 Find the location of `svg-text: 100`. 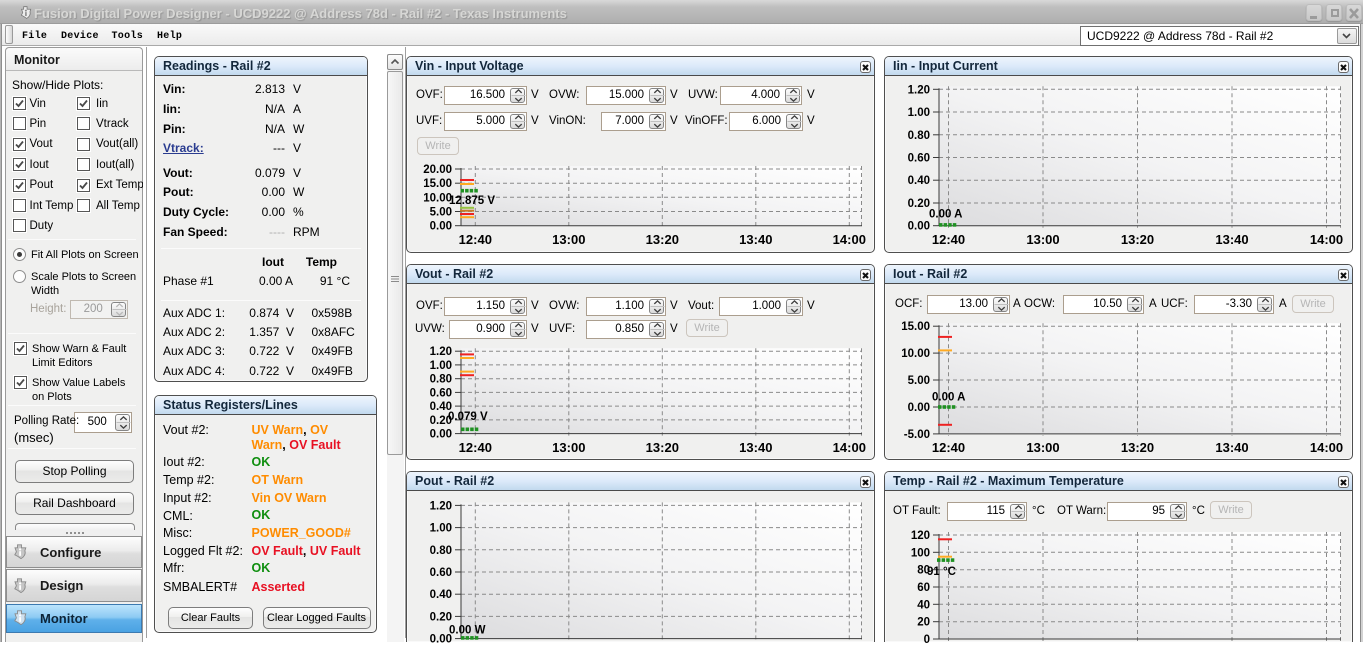

svg-text: 100 is located at coordinates (920, 553).